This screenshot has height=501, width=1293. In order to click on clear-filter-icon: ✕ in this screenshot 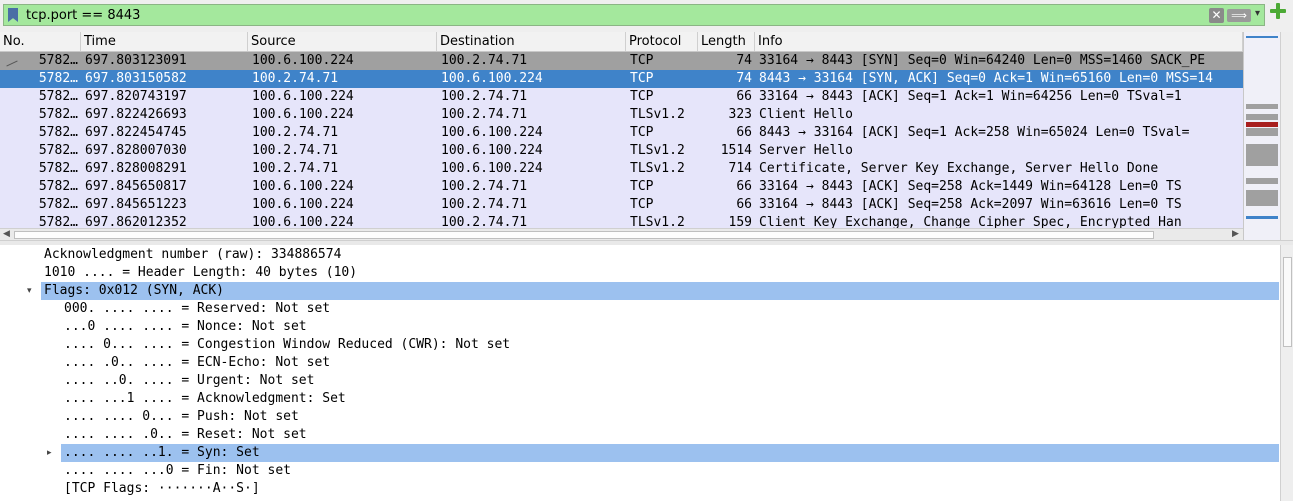, I will do `click(1216, 15)`.